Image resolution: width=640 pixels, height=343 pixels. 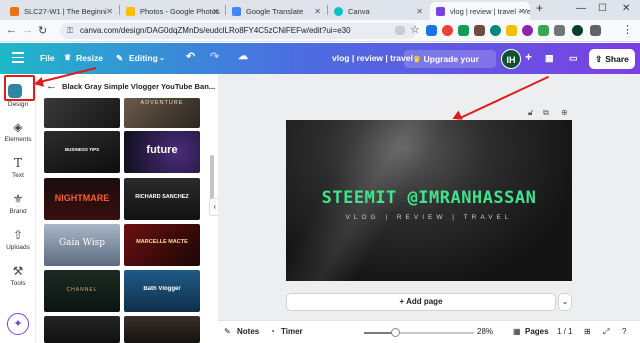 I want to click on user-avatar: IH, so click(x=511, y=59).